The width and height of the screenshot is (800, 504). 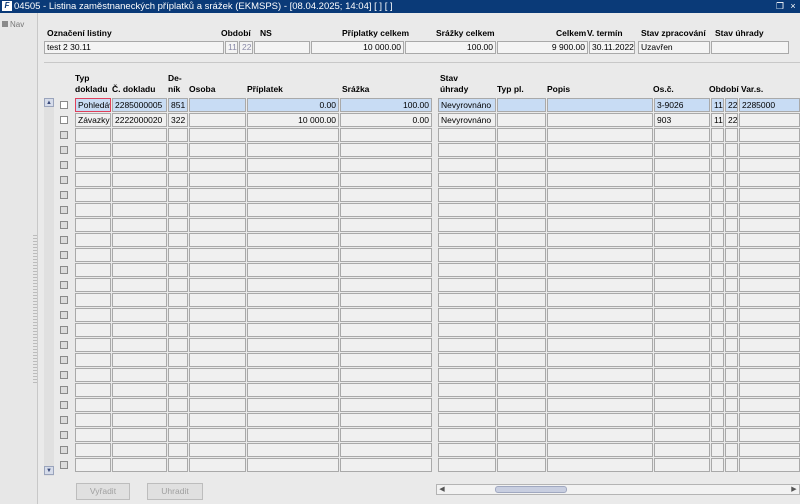 What do you see at coordinates (750, 47) in the screenshot?
I see `payment-state-field` at bounding box center [750, 47].